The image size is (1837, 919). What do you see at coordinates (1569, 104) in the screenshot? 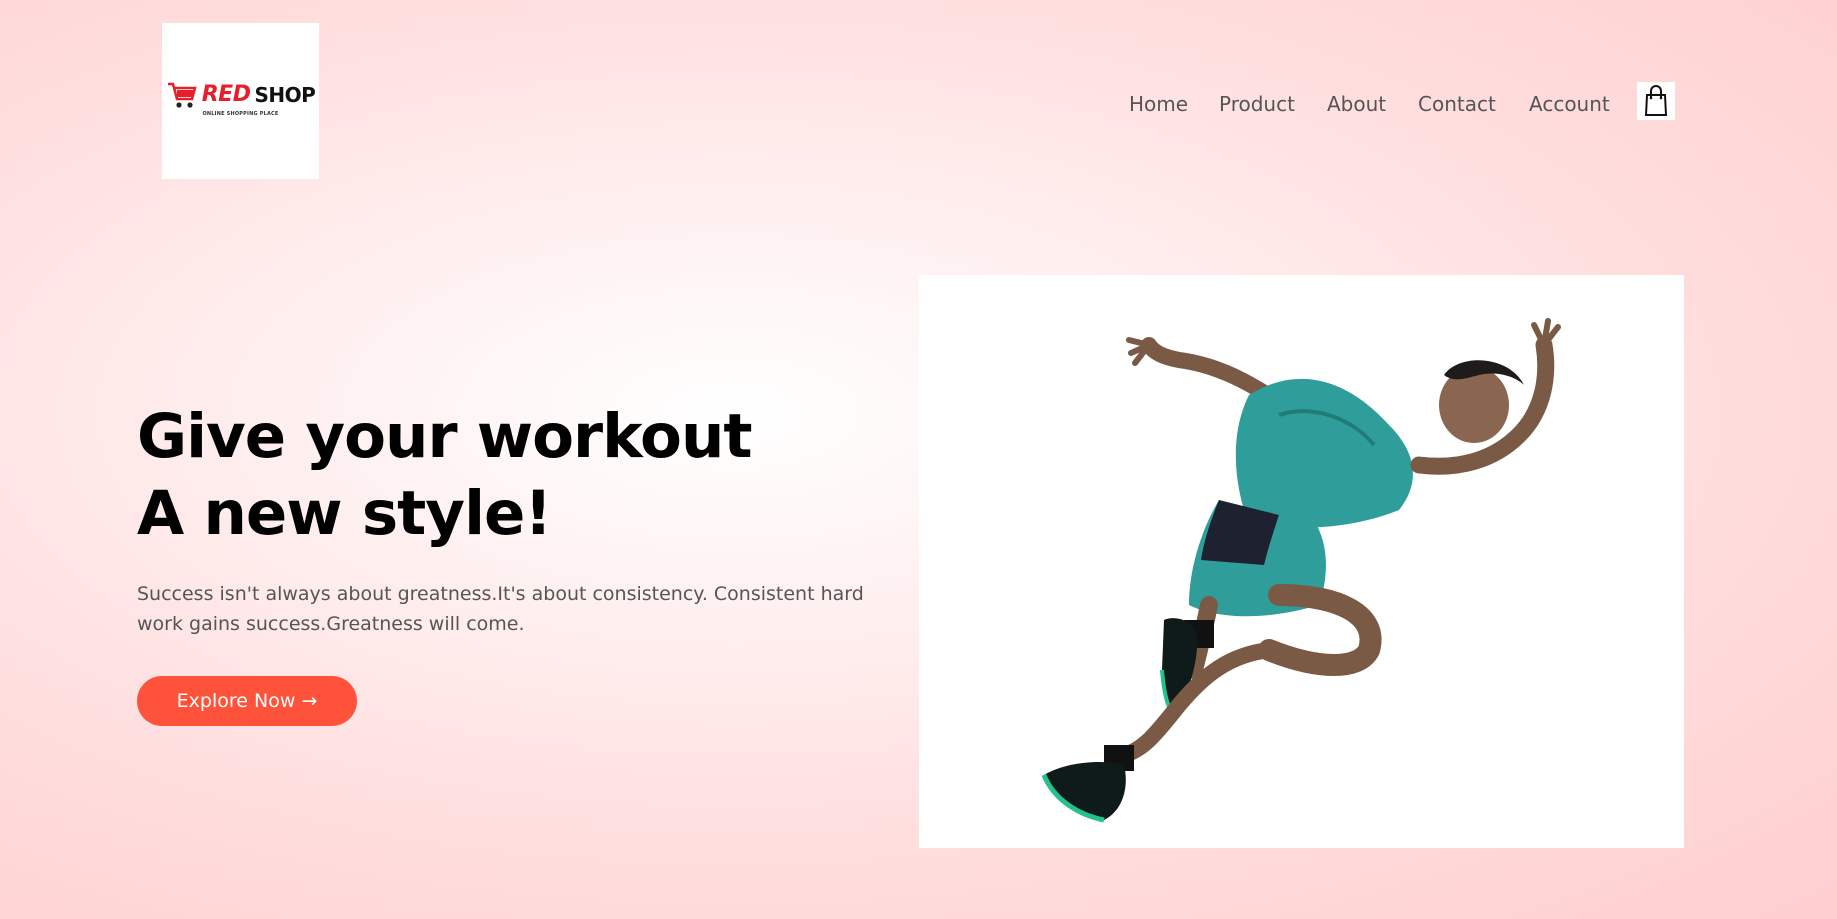
I see `nav-item-account: Account` at bounding box center [1569, 104].